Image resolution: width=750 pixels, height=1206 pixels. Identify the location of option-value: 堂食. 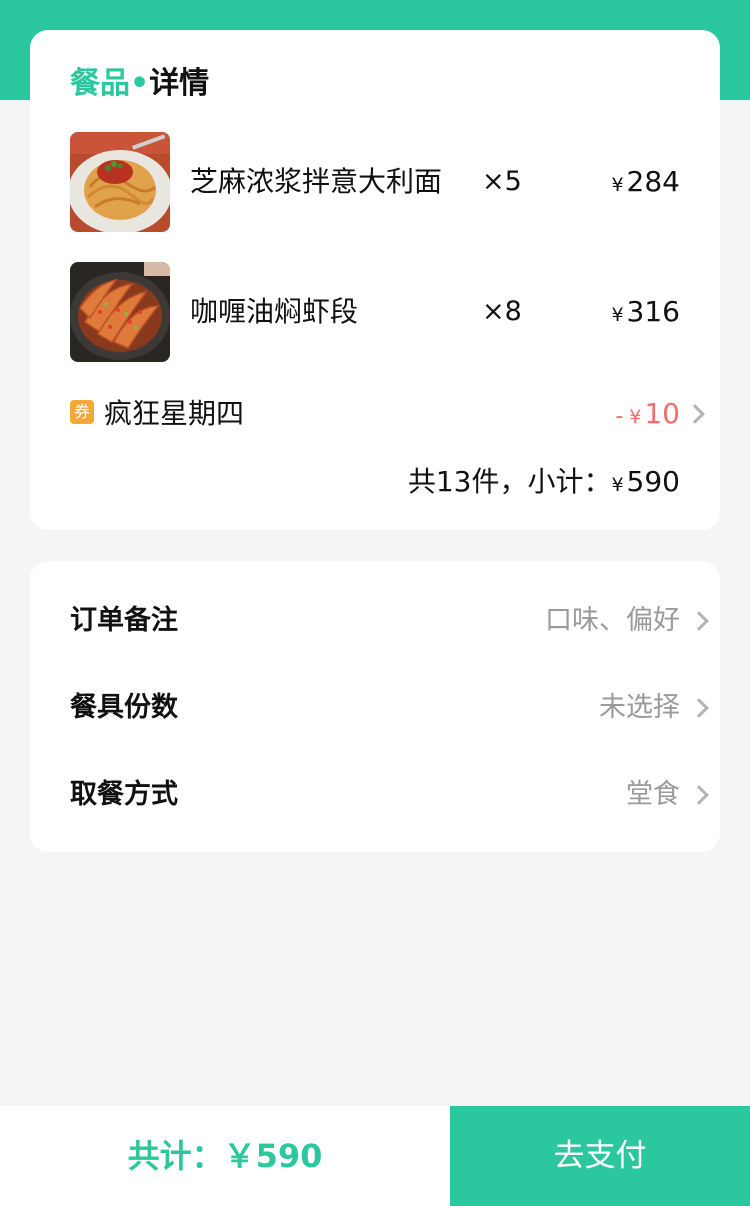
(653, 794).